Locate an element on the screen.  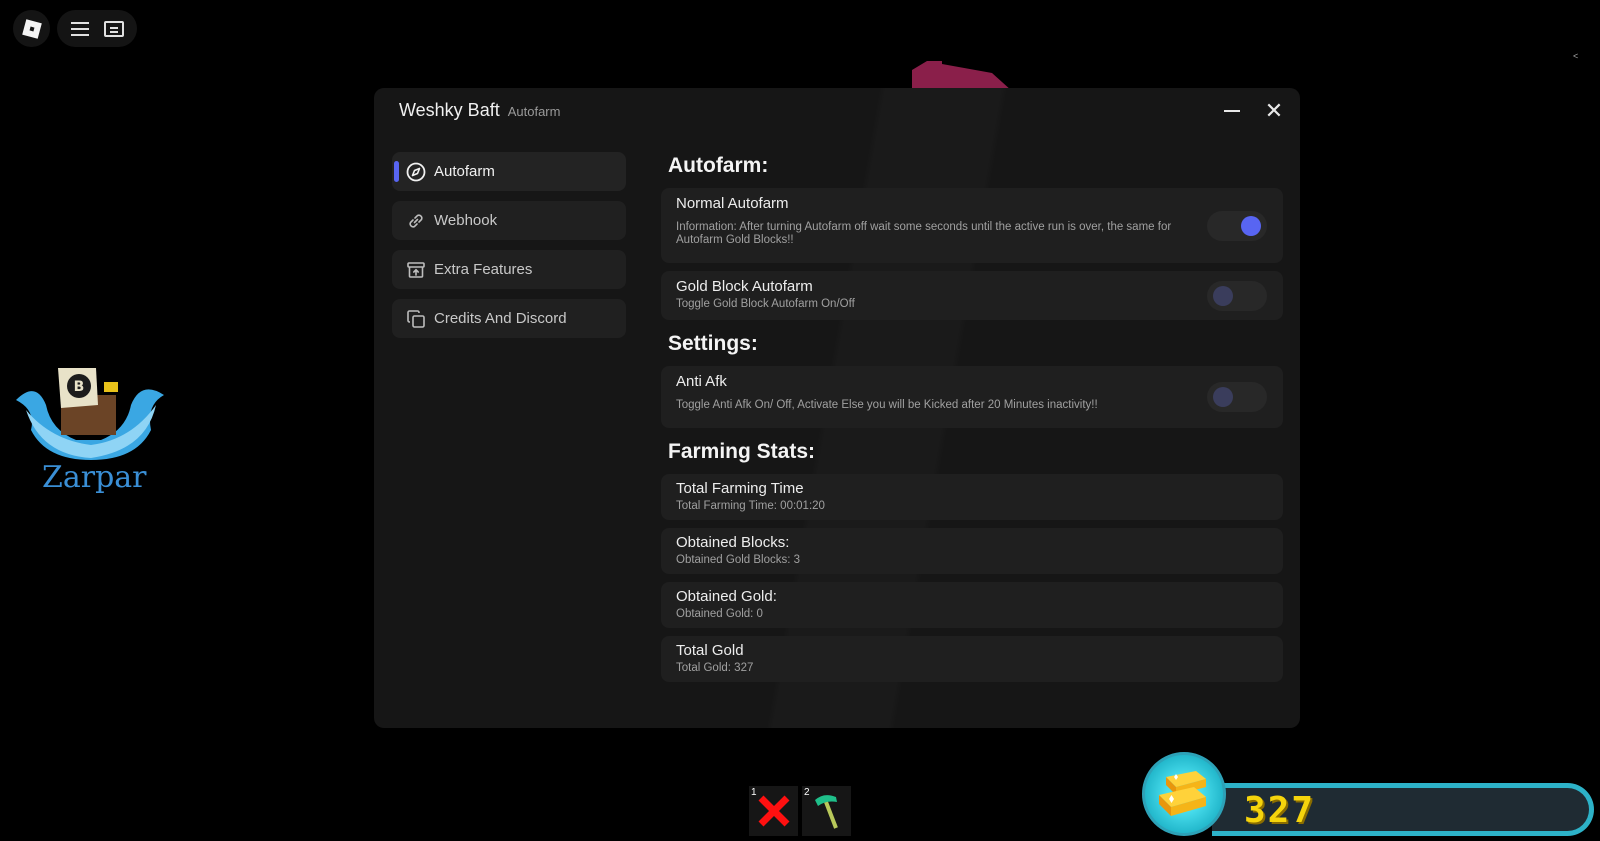
sidebar-item-autofarm: Autofarm is located at coordinates (509, 171).